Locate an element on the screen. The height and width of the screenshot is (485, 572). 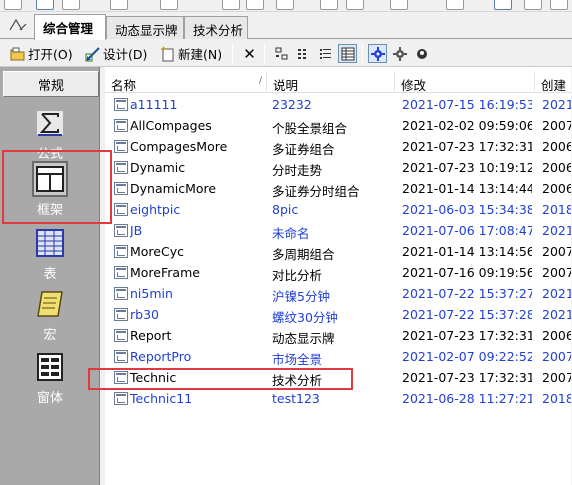
cell-name: Dynamic is located at coordinates (158, 167).